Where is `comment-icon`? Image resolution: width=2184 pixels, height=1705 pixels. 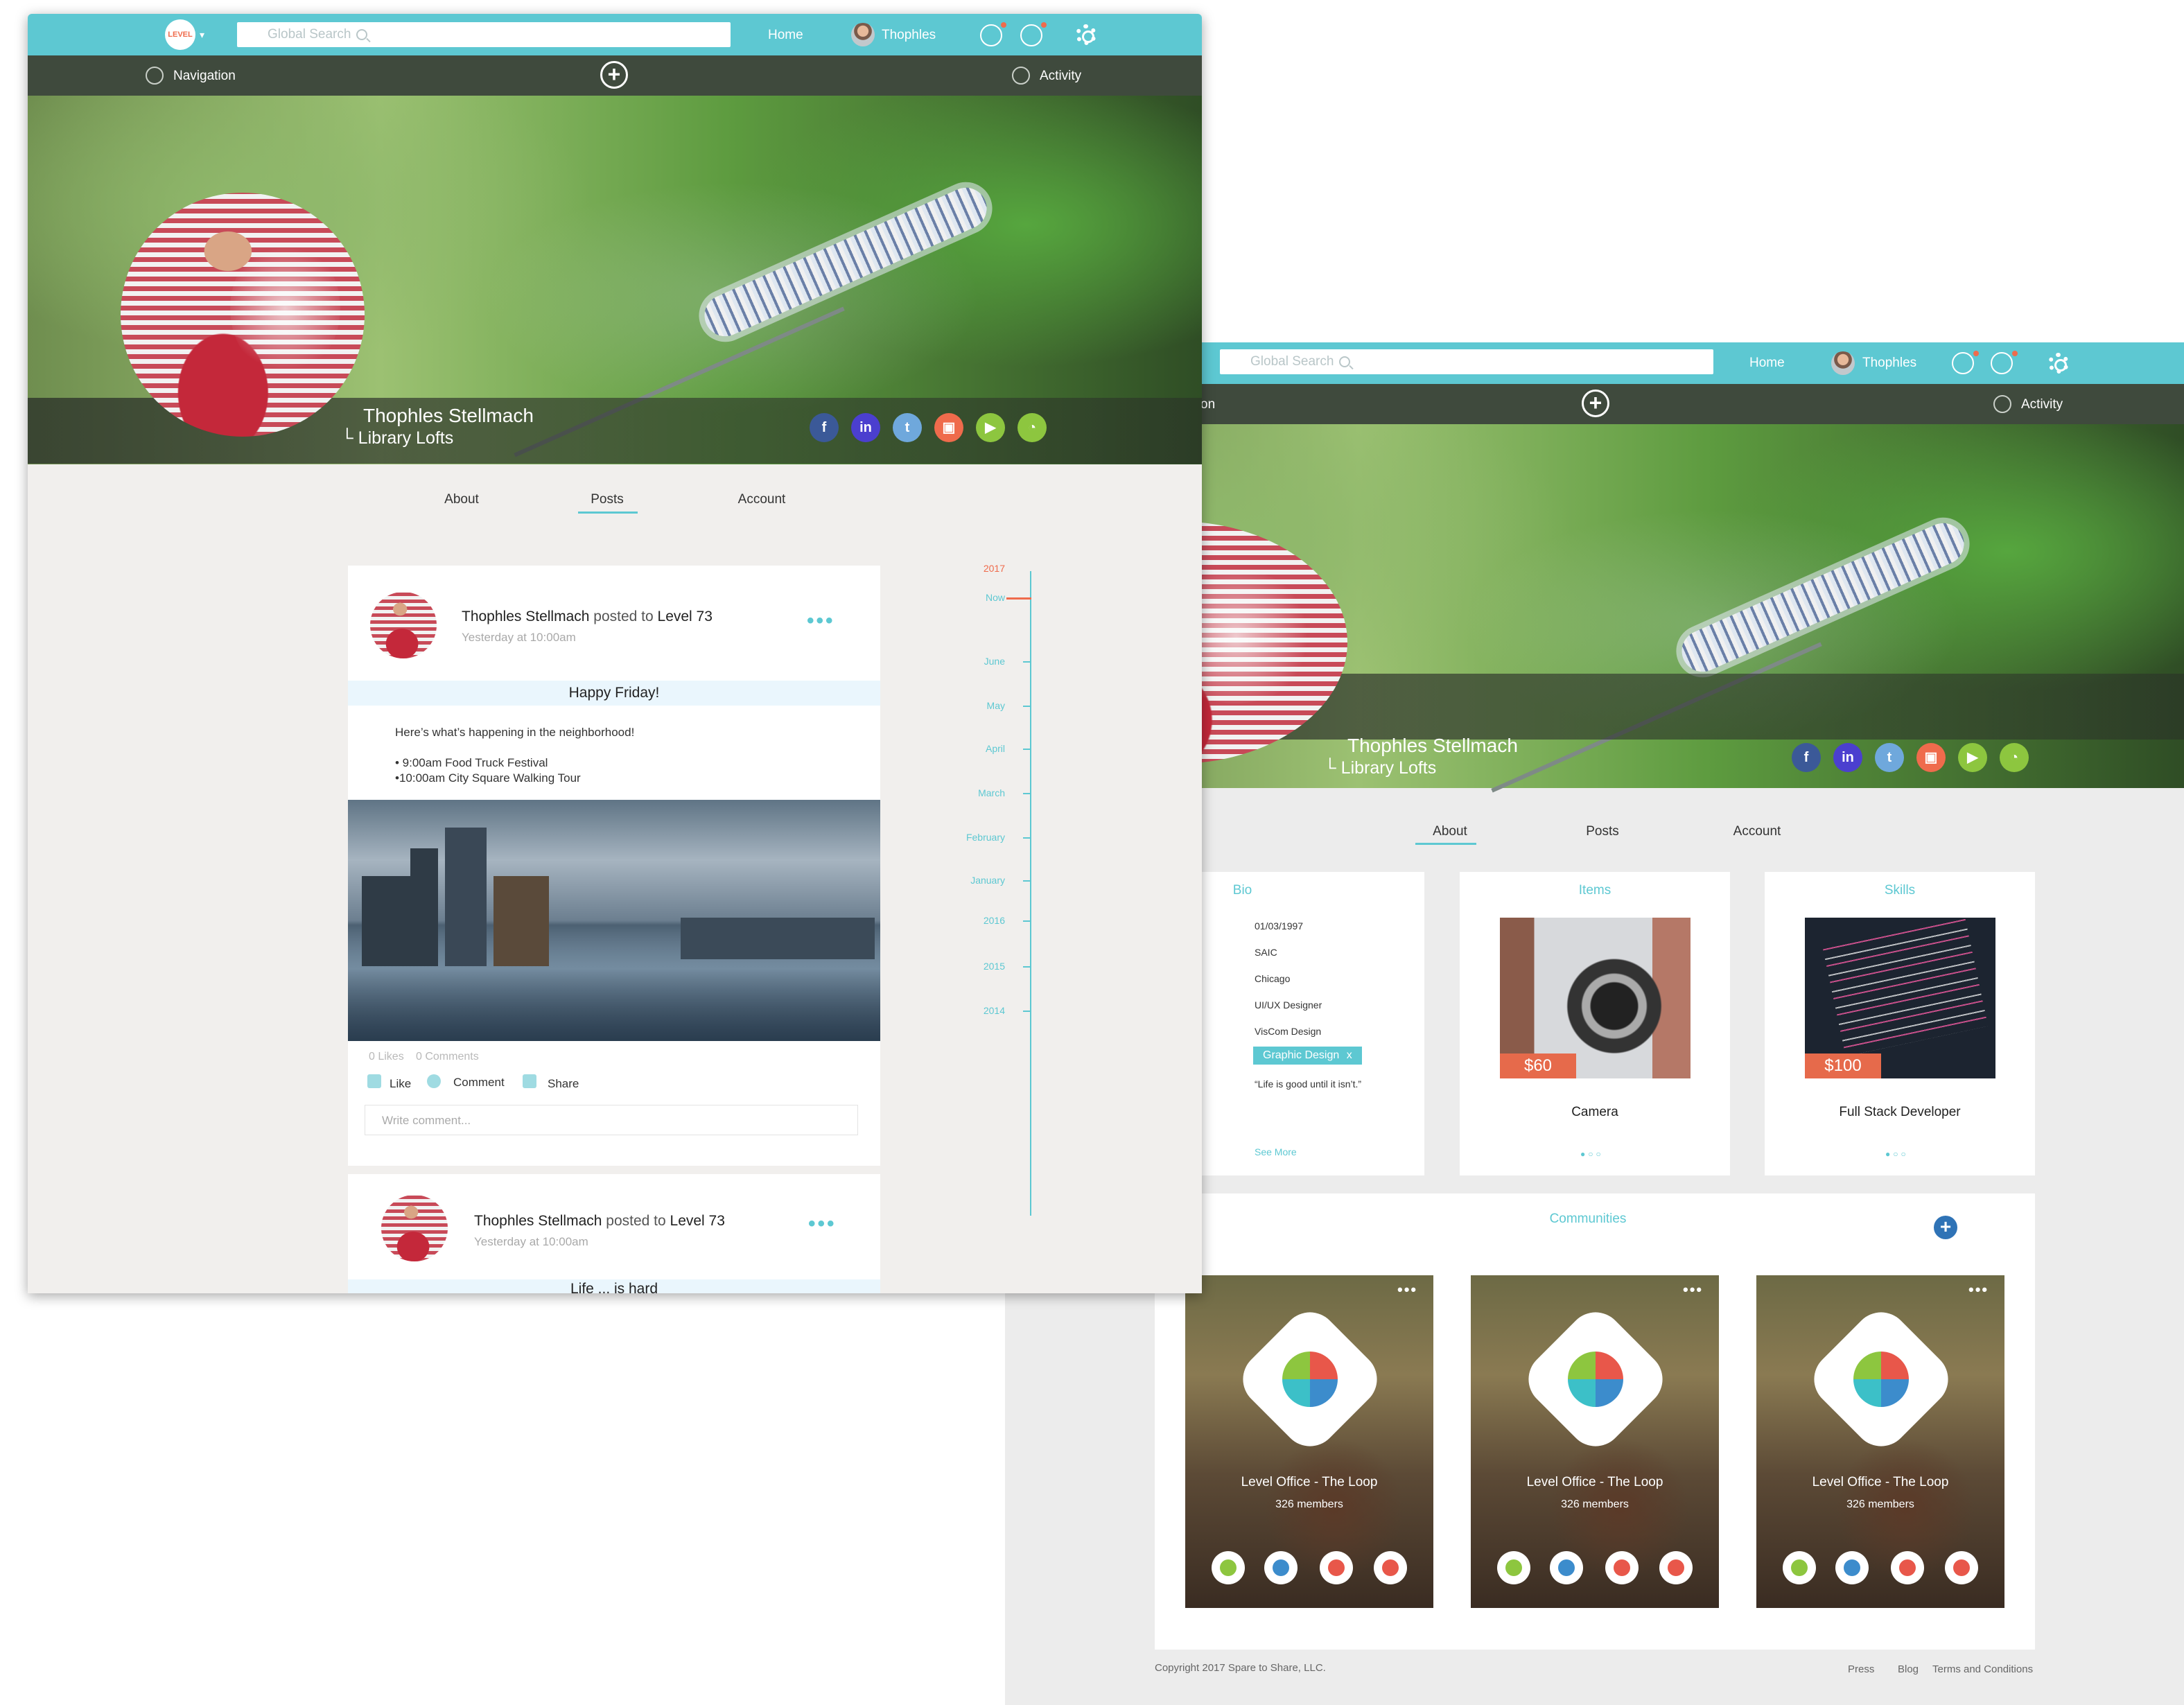
comment-icon is located at coordinates (434, 1081).